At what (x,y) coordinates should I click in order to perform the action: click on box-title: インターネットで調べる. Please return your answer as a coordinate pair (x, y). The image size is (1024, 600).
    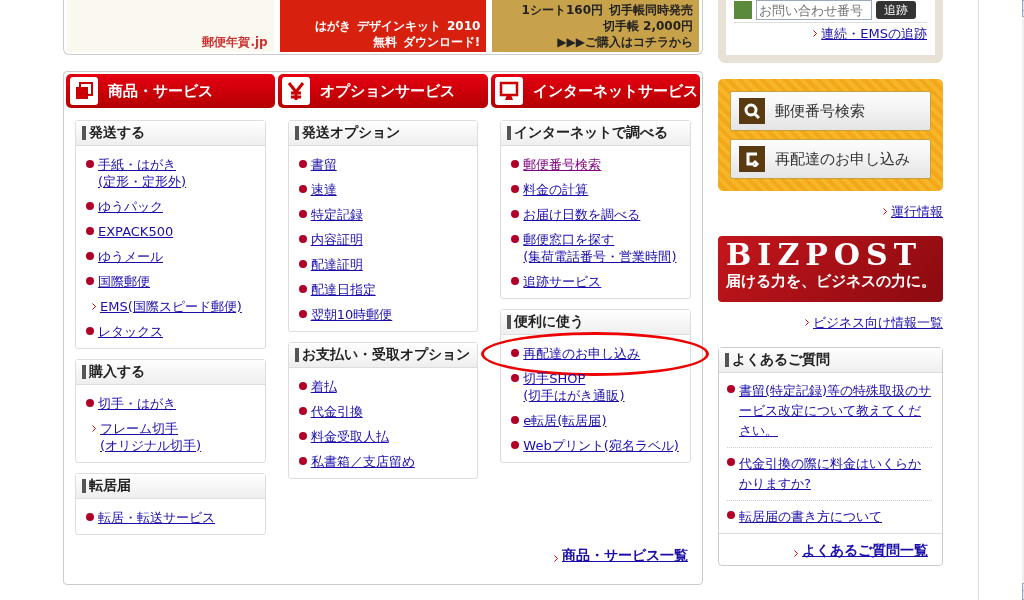
    Looking at the image, I should click on (591, 133).